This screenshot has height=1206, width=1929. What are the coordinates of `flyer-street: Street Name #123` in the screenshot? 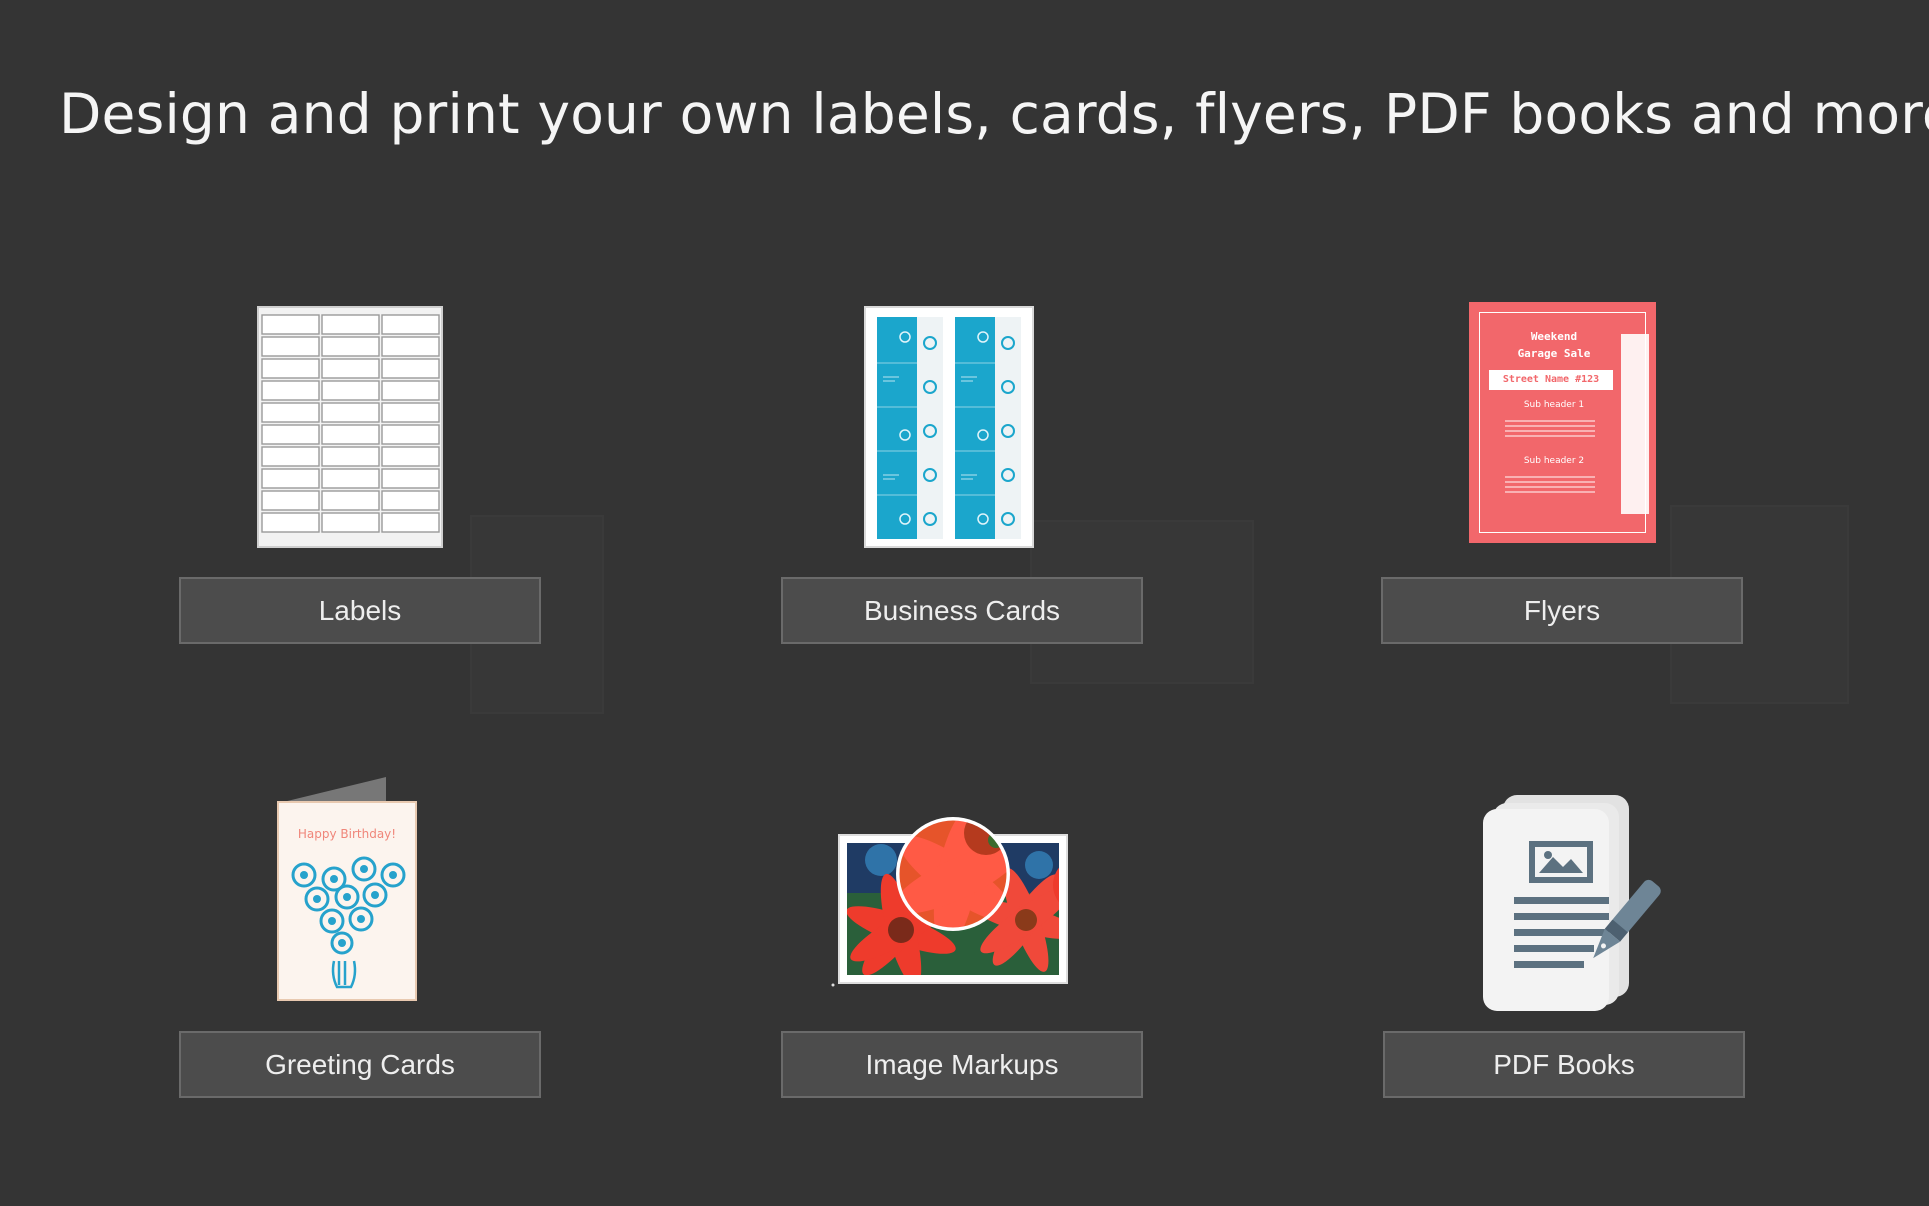 It's located at (1551, 380).